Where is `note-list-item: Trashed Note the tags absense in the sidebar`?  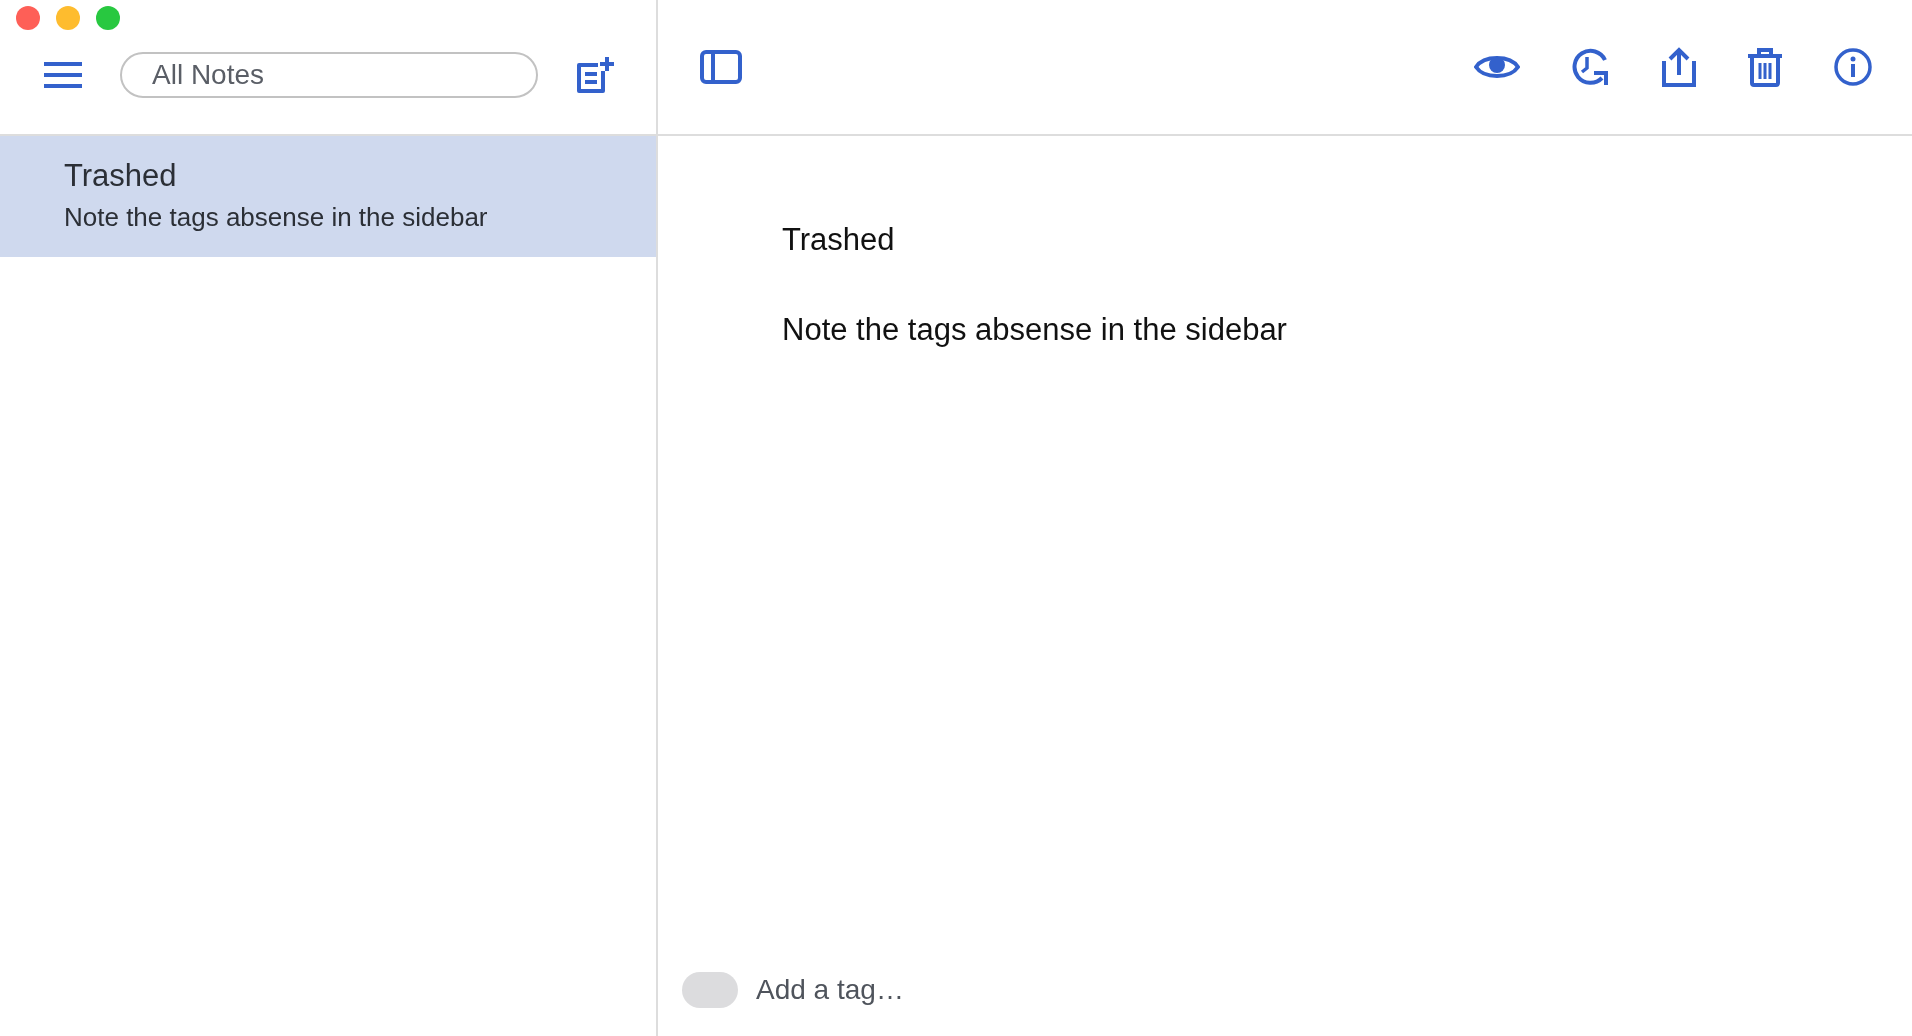
note-list-item: Trashed Note the tags absense in the sidebar is located at coordinates (328, 196).